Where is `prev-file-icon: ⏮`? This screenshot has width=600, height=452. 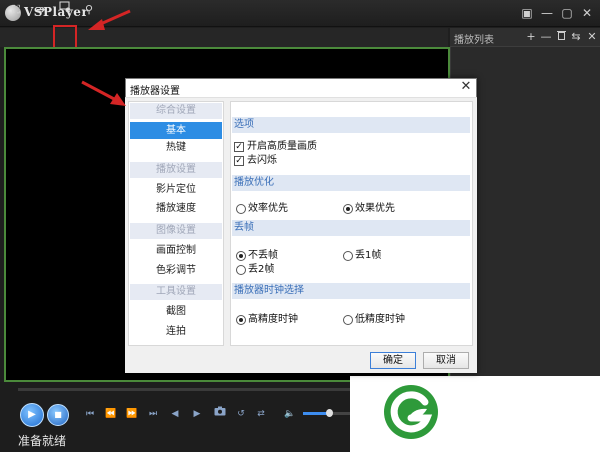
prev-file-icon: ⏮ is located at coordinates (90, 414).